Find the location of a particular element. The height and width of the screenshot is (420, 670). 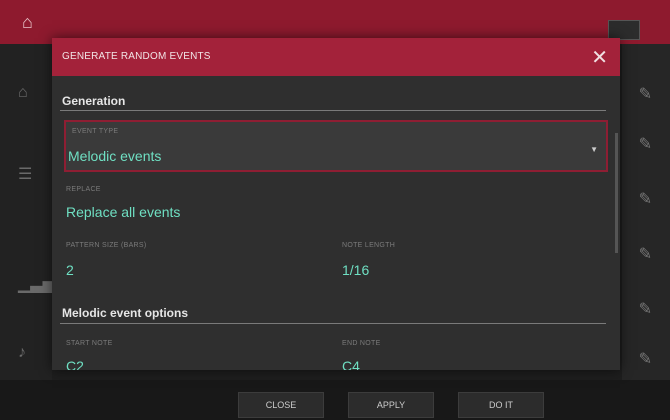

list-icon: ☰ is located at coordinates (25, 174).